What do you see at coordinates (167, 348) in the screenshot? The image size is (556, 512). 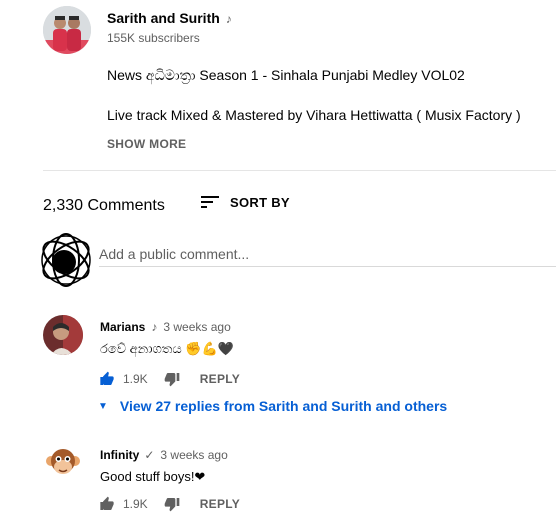 I see `comment-text: රවේ අනාගතය ✊💪🖤` at bounding box center [167, 348].